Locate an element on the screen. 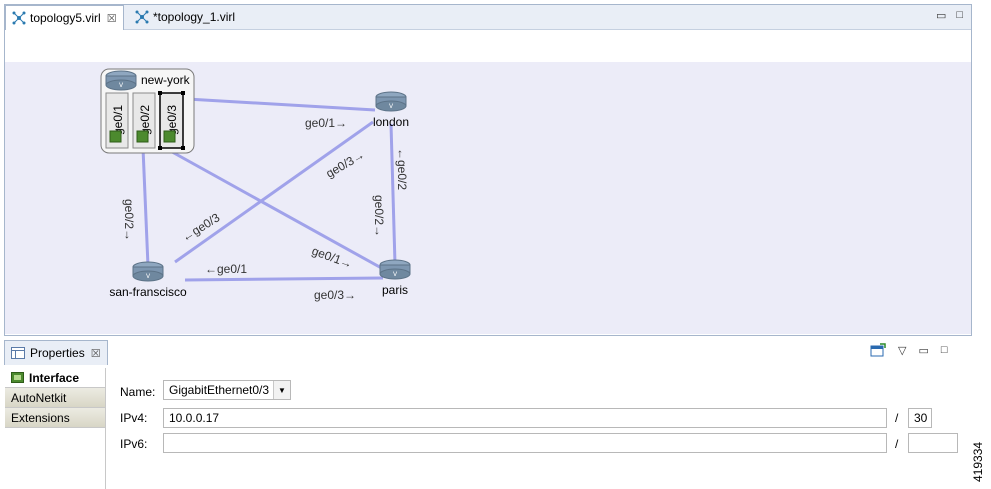 Image resolution: width=991 pixels, height=489 pixels. editor-window-controls: ▭ □ is located at coordinates (949, 15).